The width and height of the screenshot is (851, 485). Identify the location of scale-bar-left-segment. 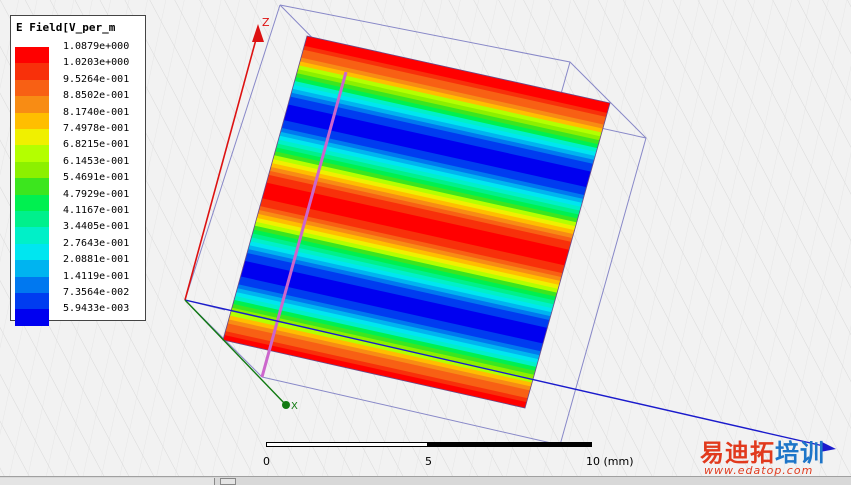
(347, 444).